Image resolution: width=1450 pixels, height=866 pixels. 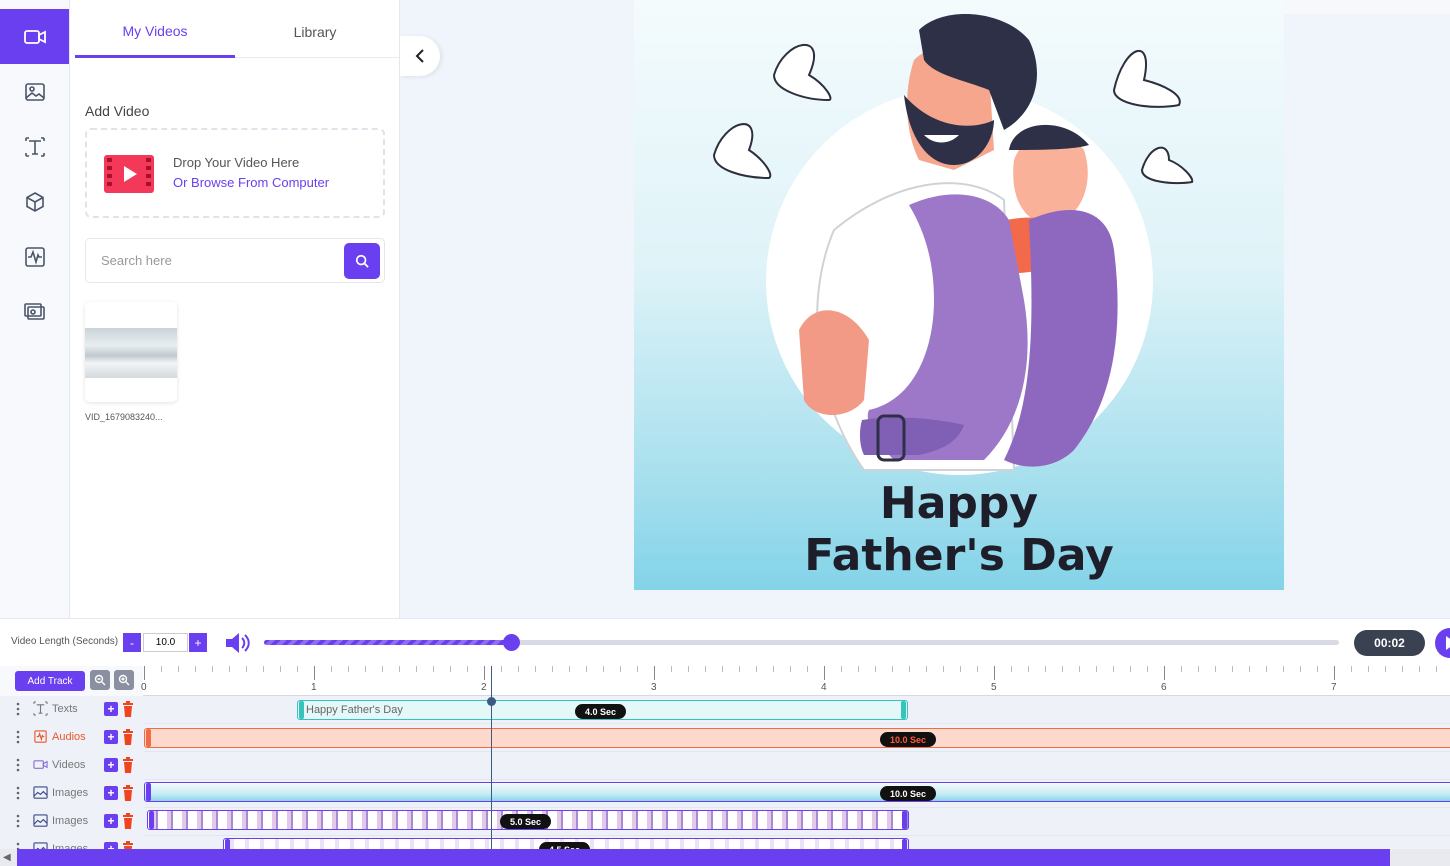 I want to click on clip-duration: 5.0 Sec, so click(x=526, y=821).